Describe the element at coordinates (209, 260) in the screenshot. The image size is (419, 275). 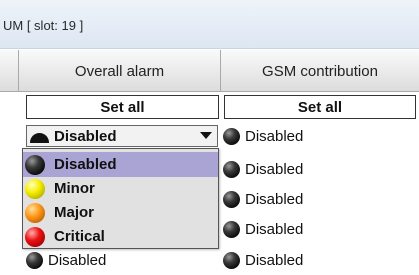
I see `table-row: Disabled Disabled` at that location.